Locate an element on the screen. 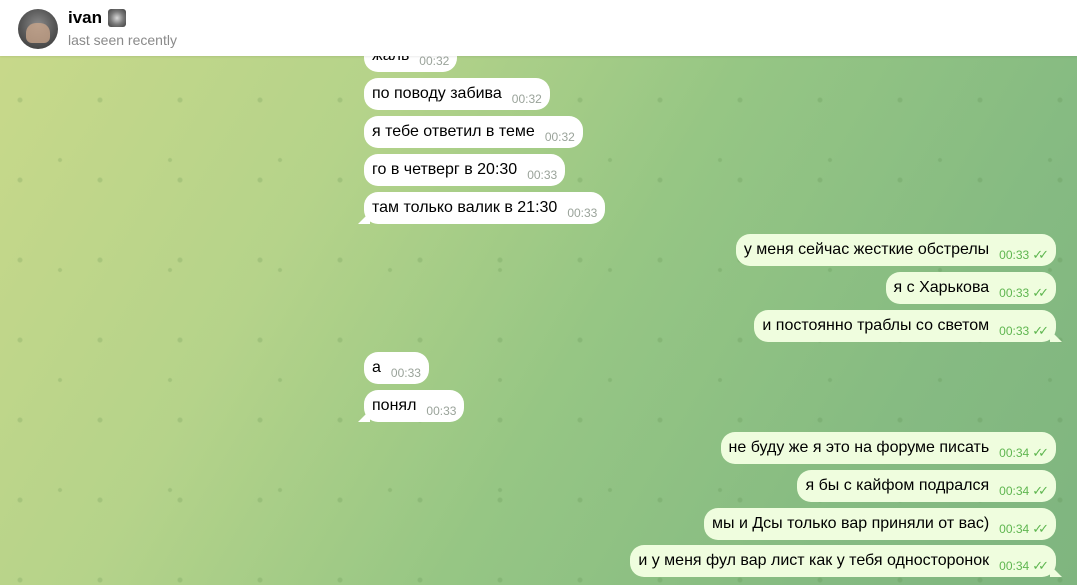  message-bubble-in: я тебе ответил в теме 00:32 is located at coordinates (473, 132).